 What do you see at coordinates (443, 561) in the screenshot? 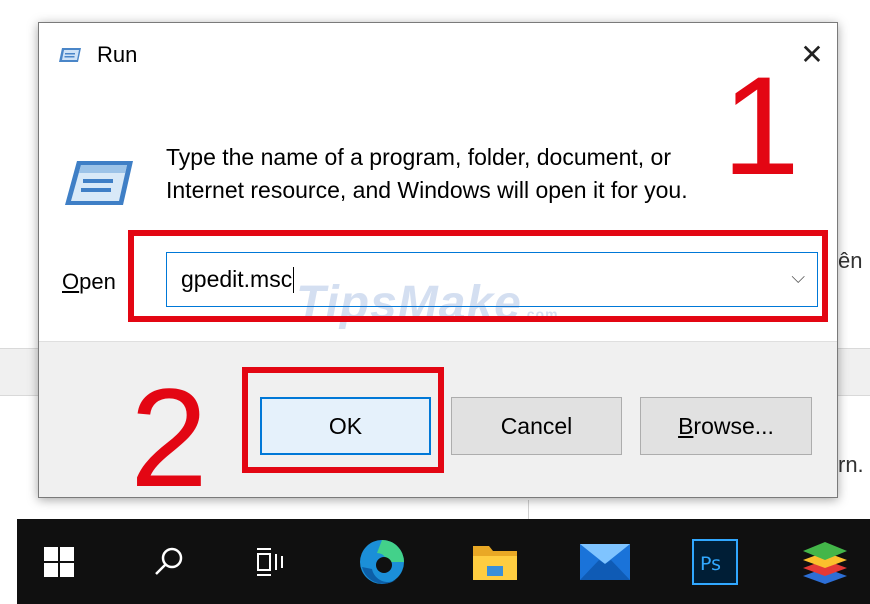
I see `taskbar: Ps` at bounding box center [443, 561].